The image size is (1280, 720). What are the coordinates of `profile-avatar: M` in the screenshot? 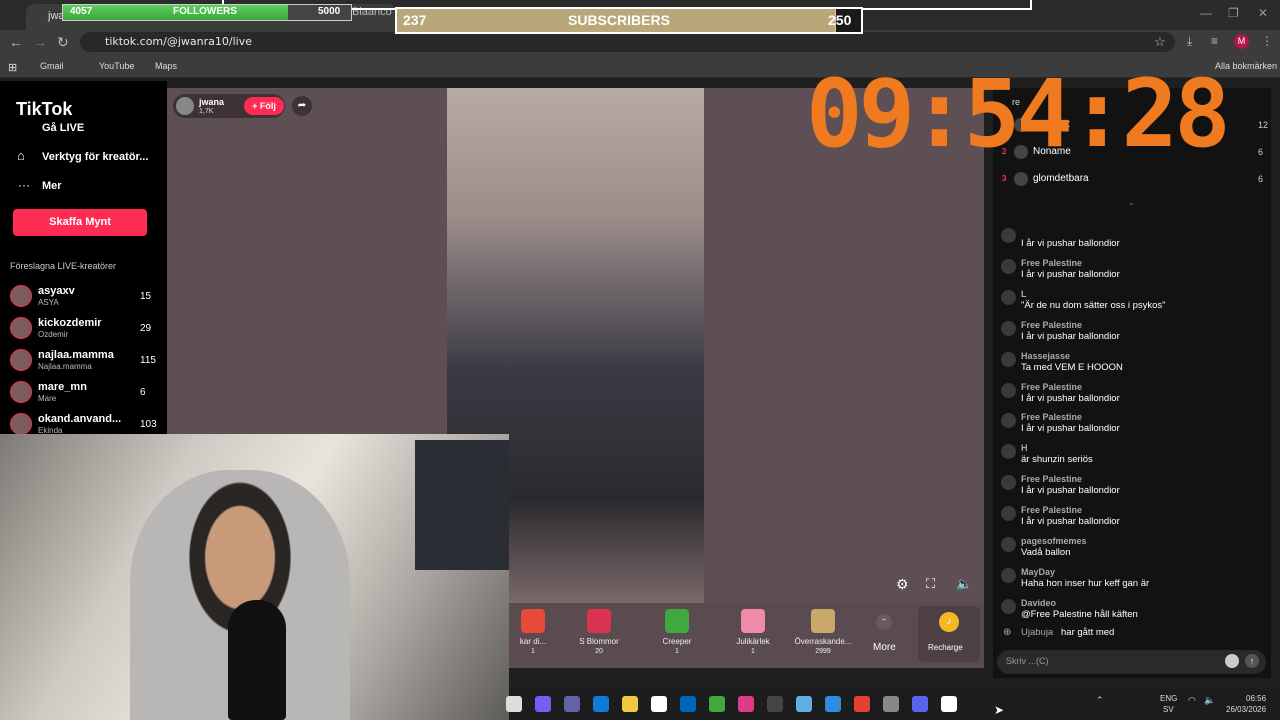 It's located at (1241, 41).